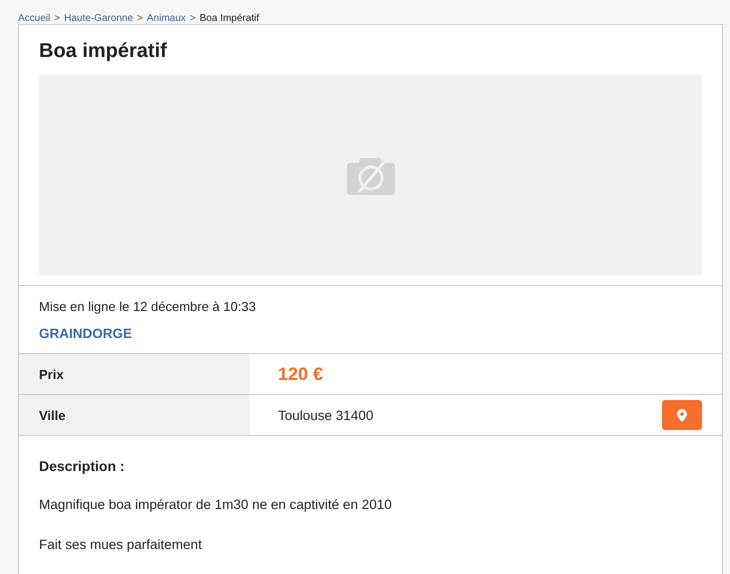  Describe the element at coordinates (134, 415) in the screenshot. I see `detail-label: Ville` at that location.